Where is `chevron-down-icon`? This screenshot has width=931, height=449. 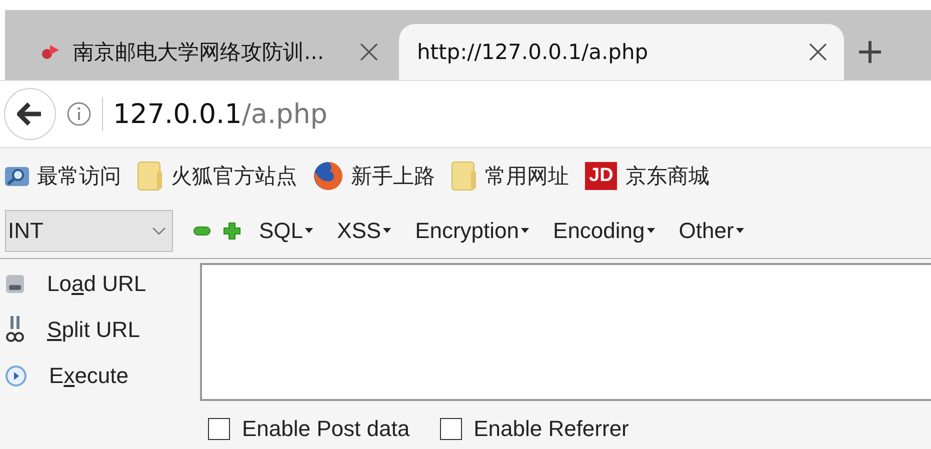 chevron-down-icon is located at coordinates (159, 231).